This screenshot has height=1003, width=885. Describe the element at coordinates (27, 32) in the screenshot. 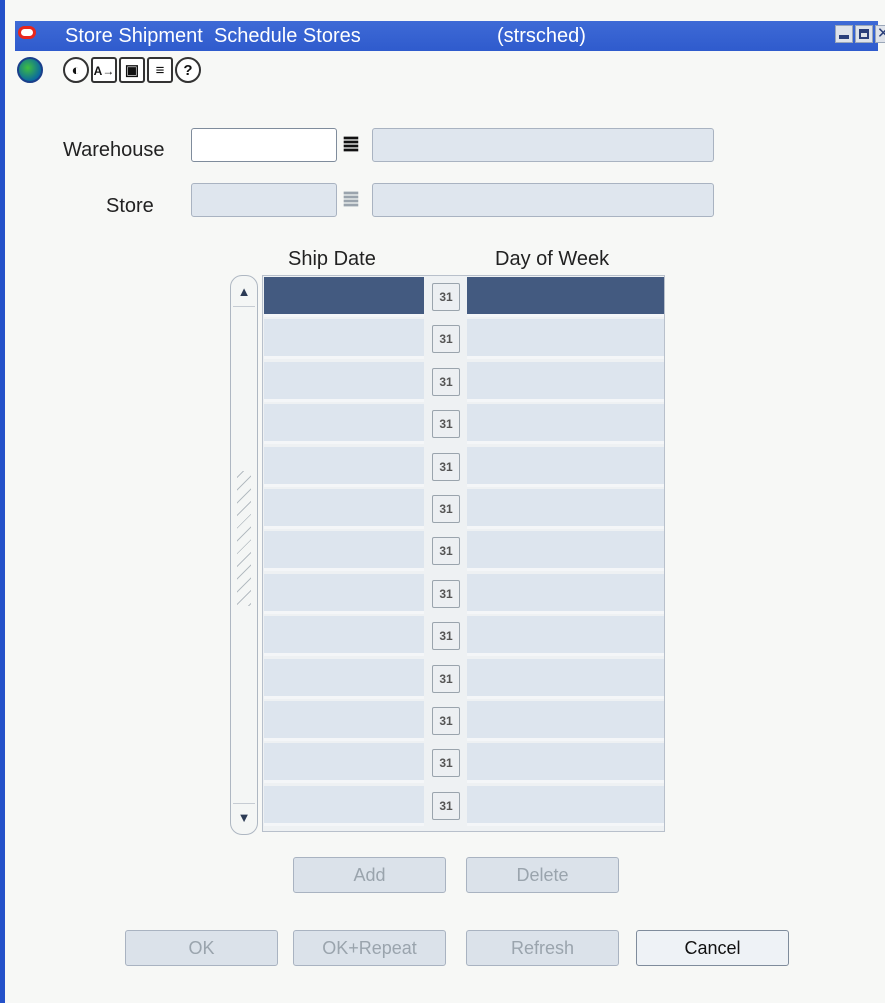

I see `oracle-logo-icon` at that location.